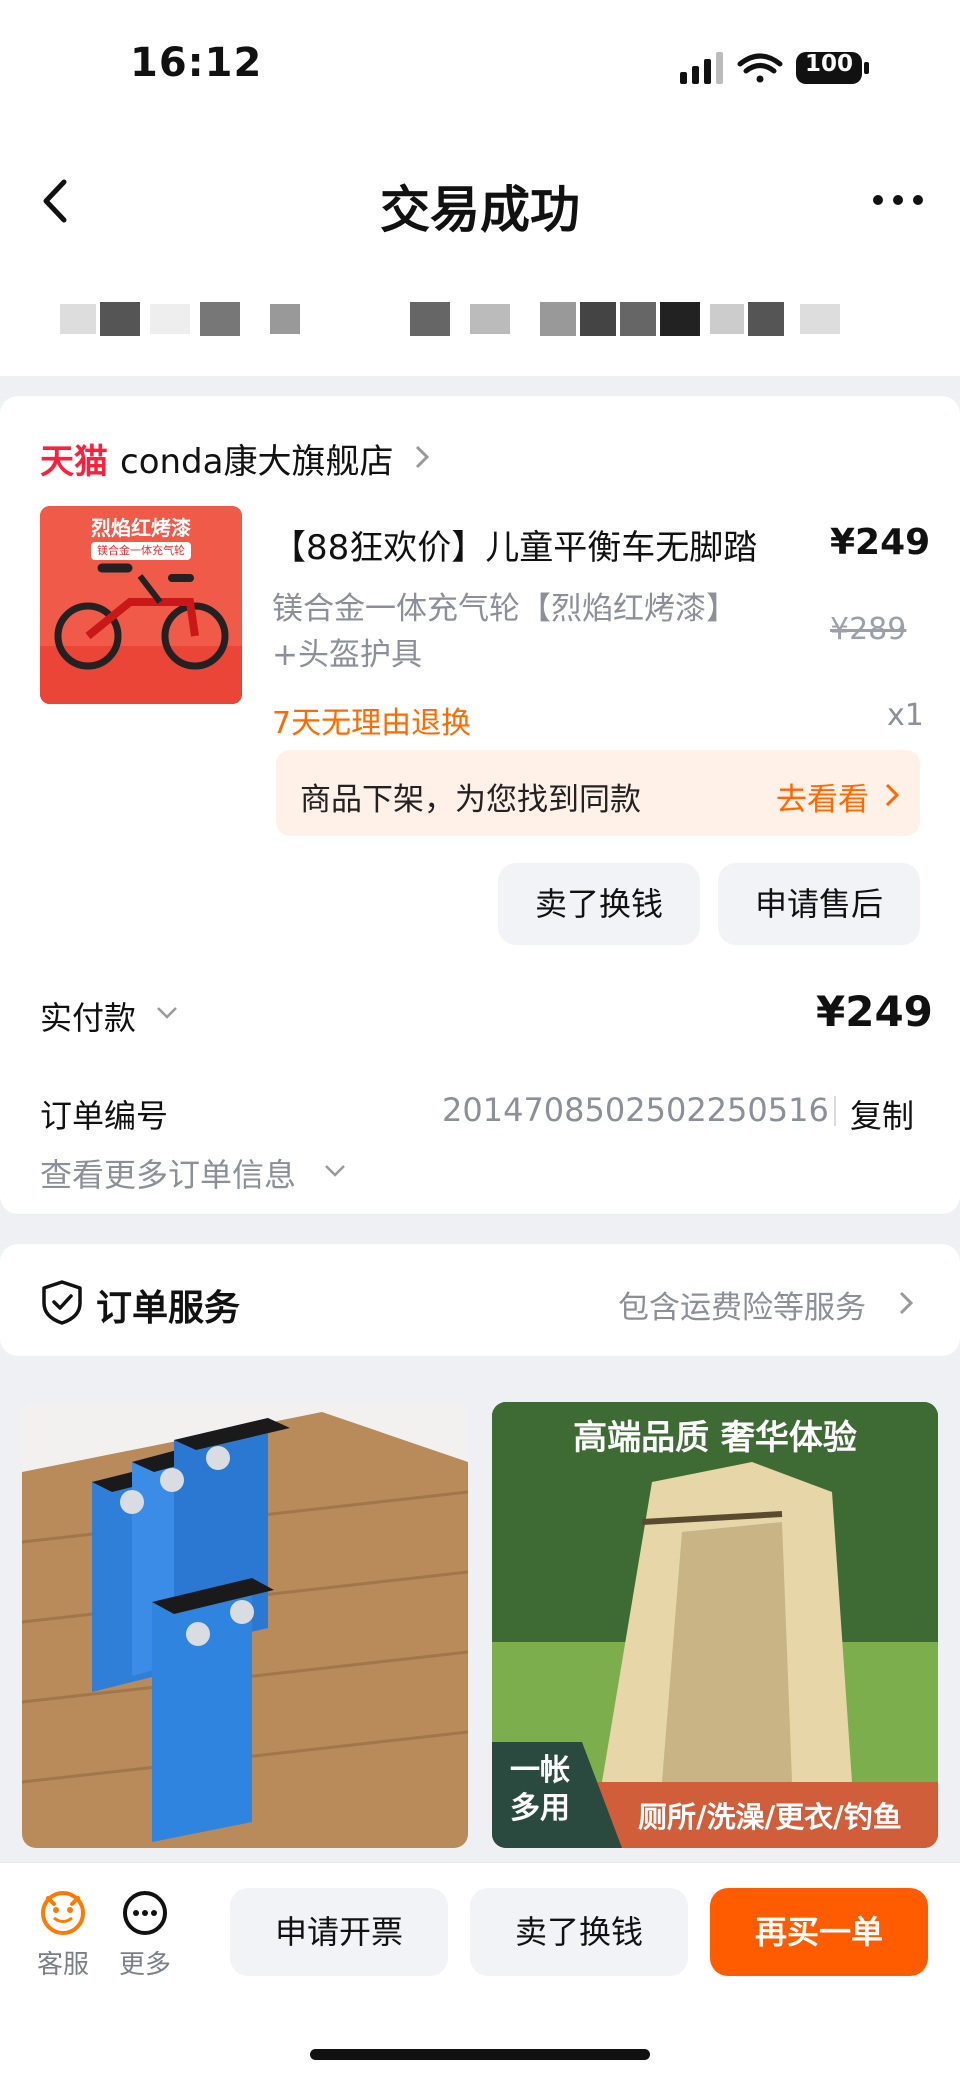  Describe the element at coordinates (828, 64) in the screenshot. I see `battery-level: 100` at that location.